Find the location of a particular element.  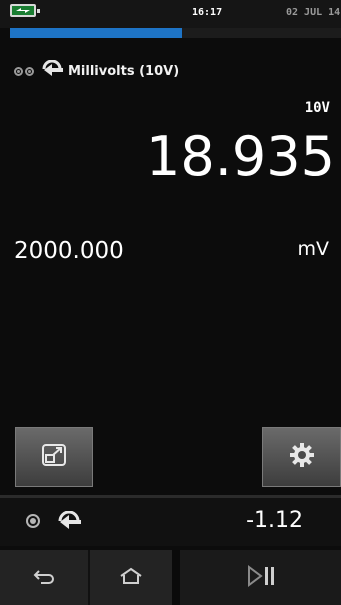

expand-icon is located at coordinates (54, 457).